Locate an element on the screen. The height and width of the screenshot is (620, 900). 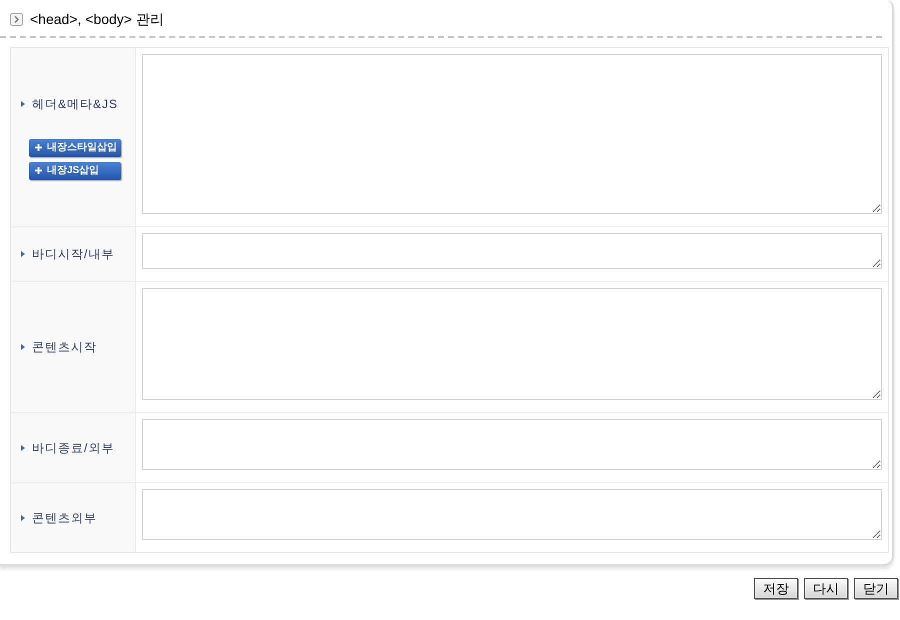
action-button: 저장 is located at coordinates (776, 588).